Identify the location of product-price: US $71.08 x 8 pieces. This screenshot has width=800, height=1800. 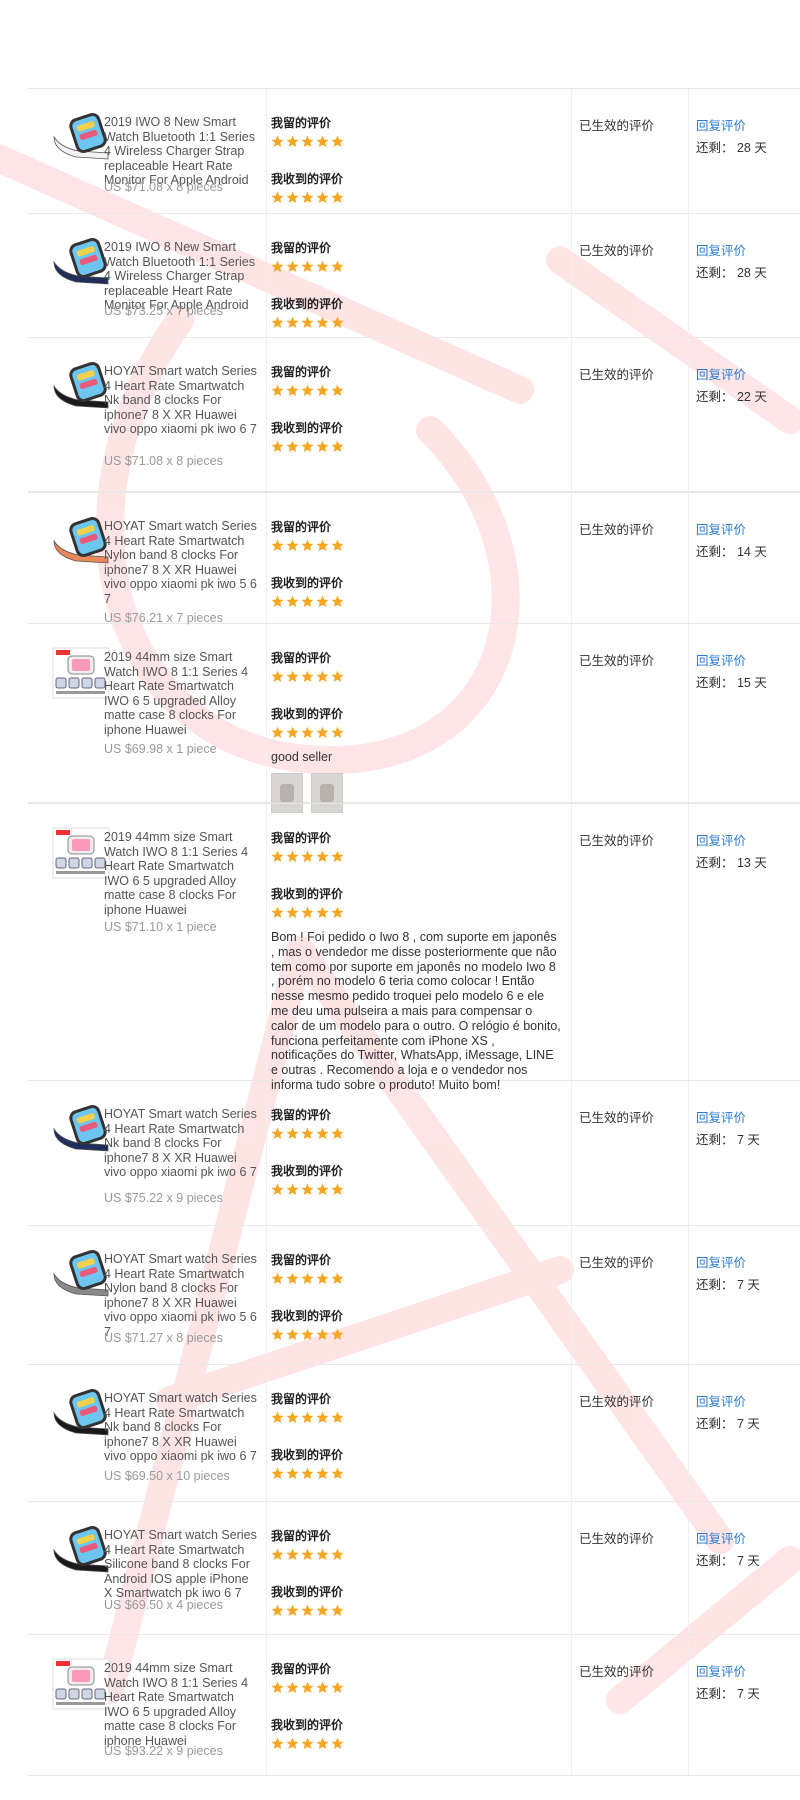
(163, 461).